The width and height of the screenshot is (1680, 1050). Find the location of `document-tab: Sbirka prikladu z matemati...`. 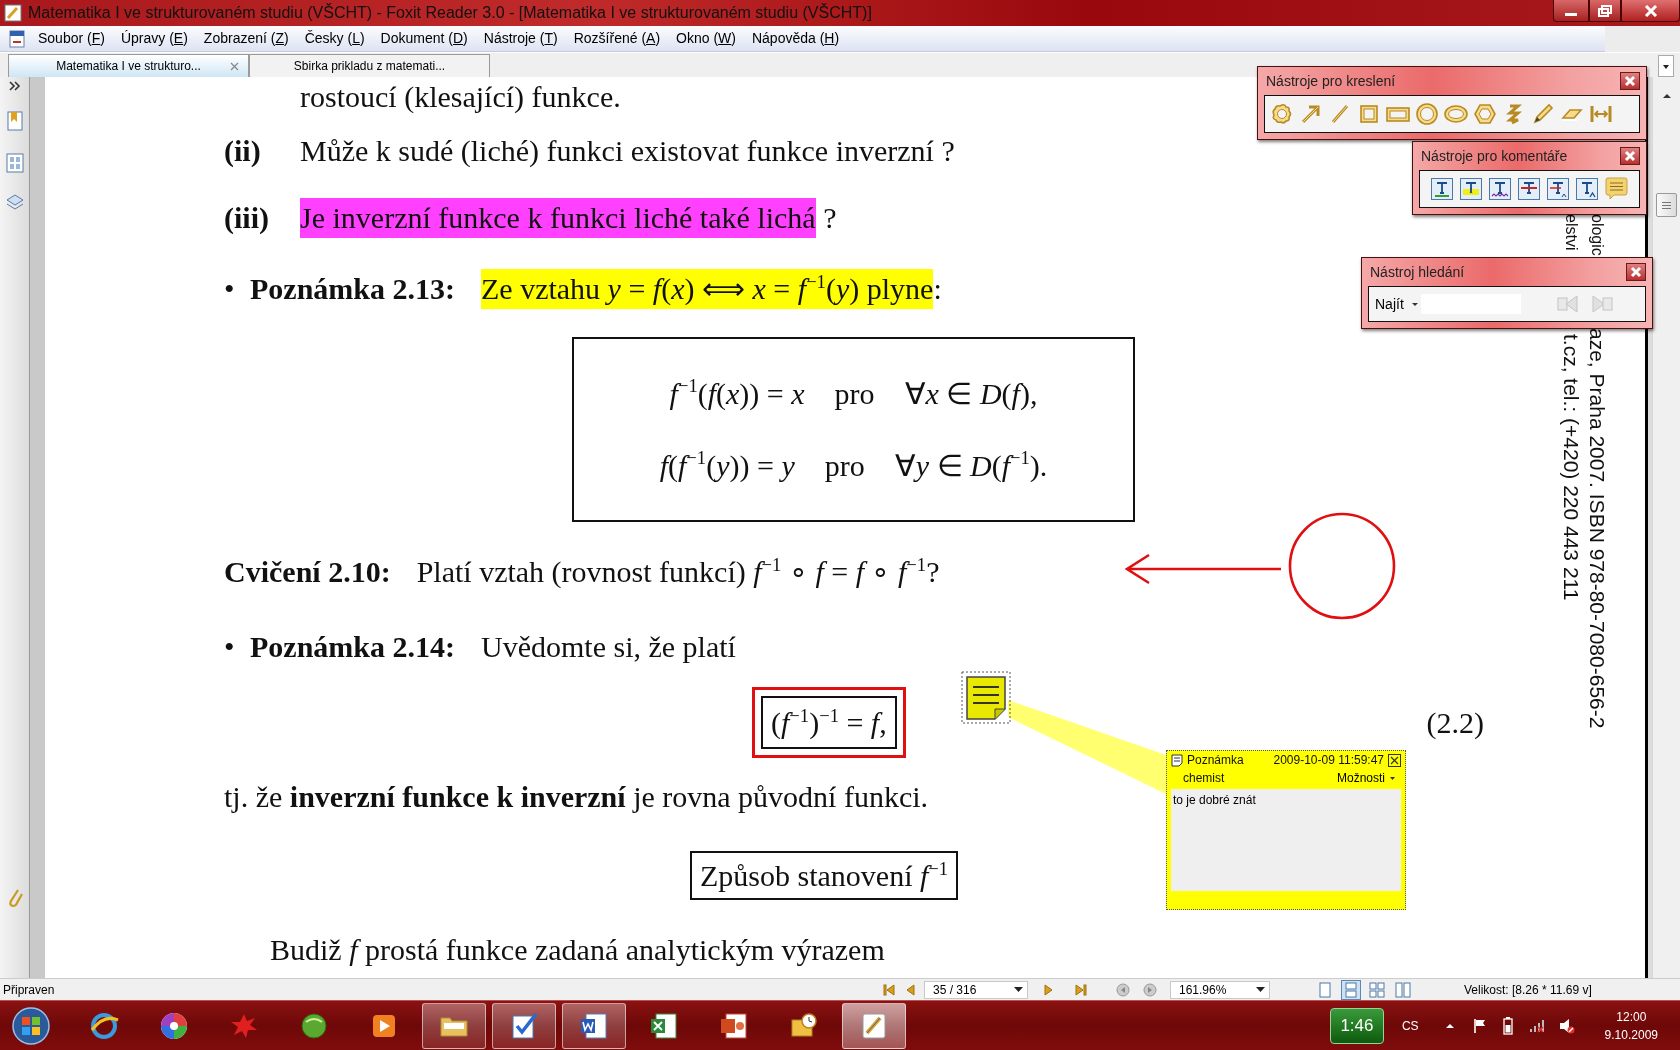

document-tab: Sbirka prikladu z matemati... is located at coordinates (369, 65).